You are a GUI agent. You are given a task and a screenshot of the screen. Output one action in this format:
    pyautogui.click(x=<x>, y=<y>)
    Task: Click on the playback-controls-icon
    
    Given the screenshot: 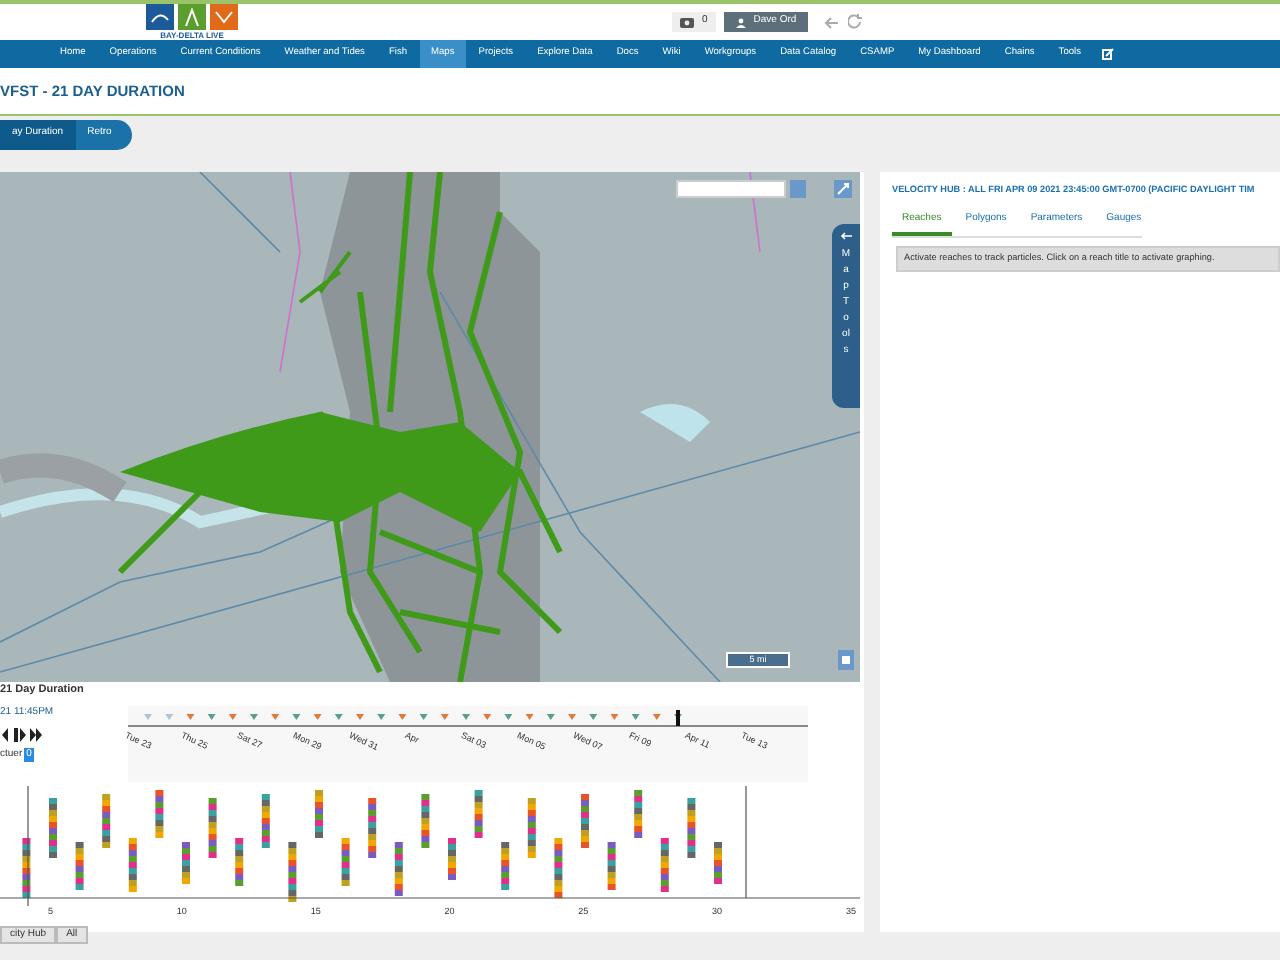 What is the action you would take?
    pyautogui.click(x=22, y=734)
    